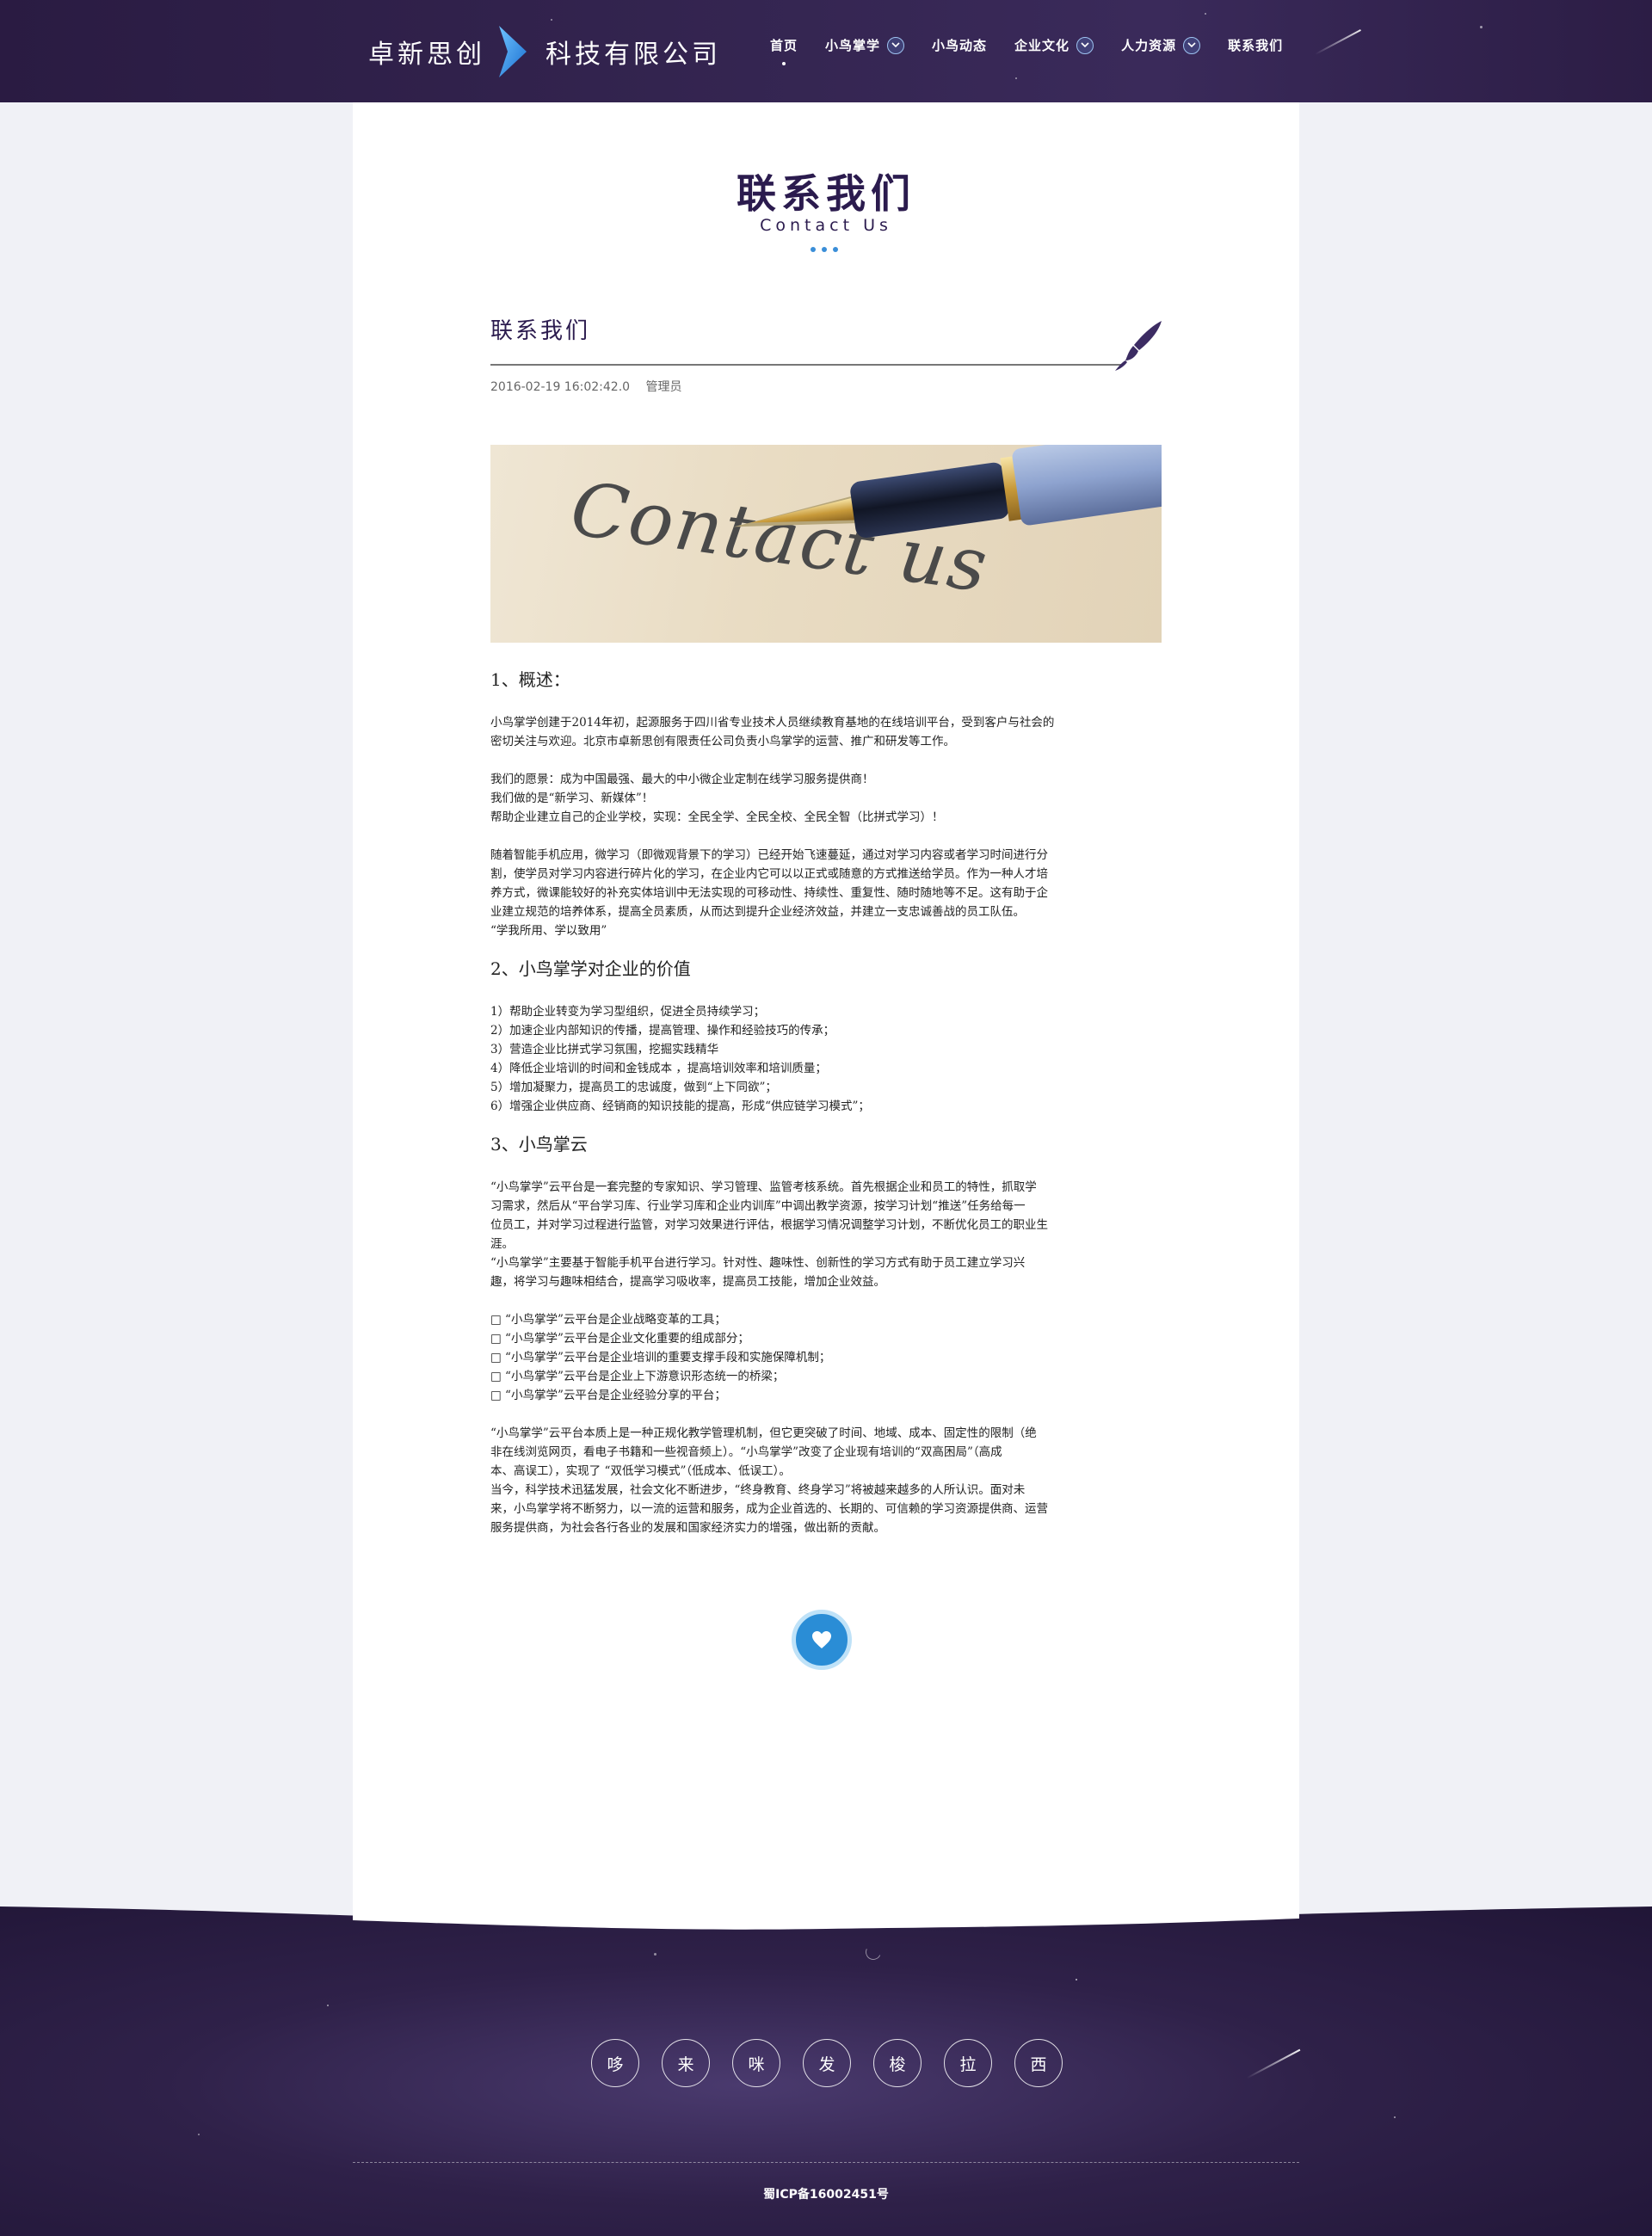 The image size is (1652, 2236). I want to click on body-line: □ “小鸟掌学”云平台是企业培训的重要支撑手段和实施保障机制；, so click(660, 1357).